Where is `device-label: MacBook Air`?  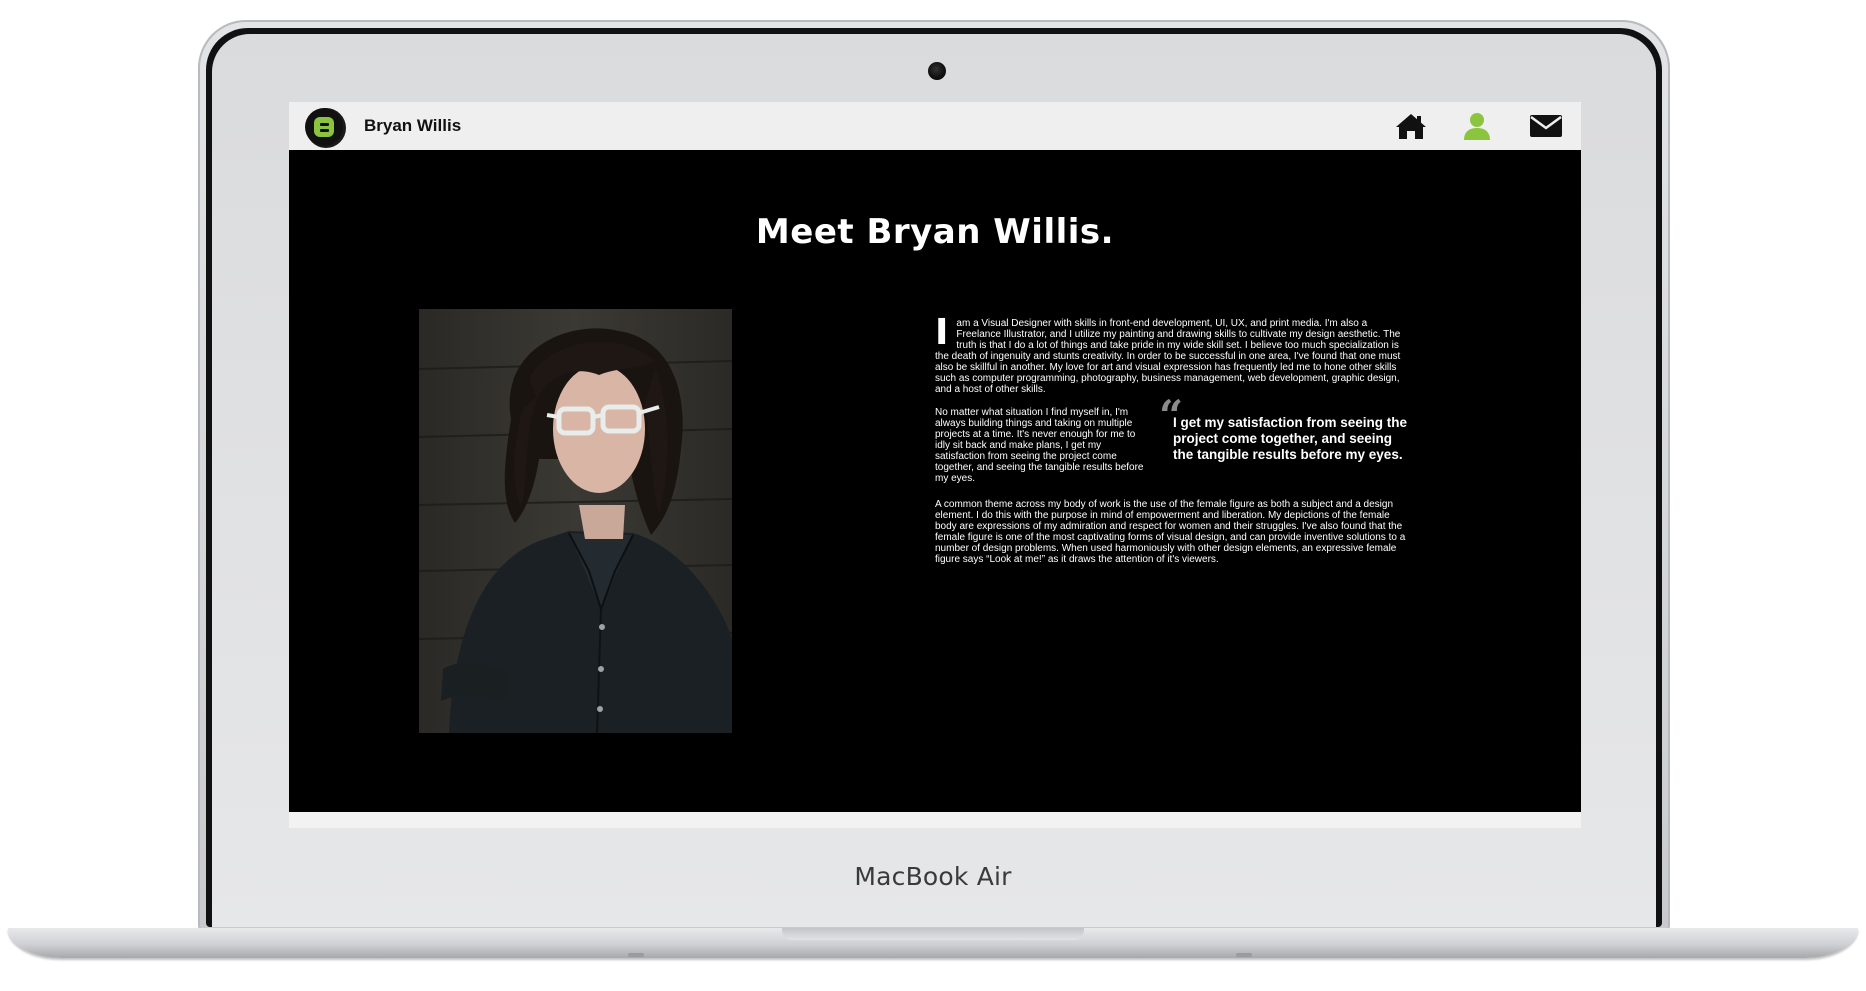
device-label: MacBook Air is located at coordinates (933, 876).